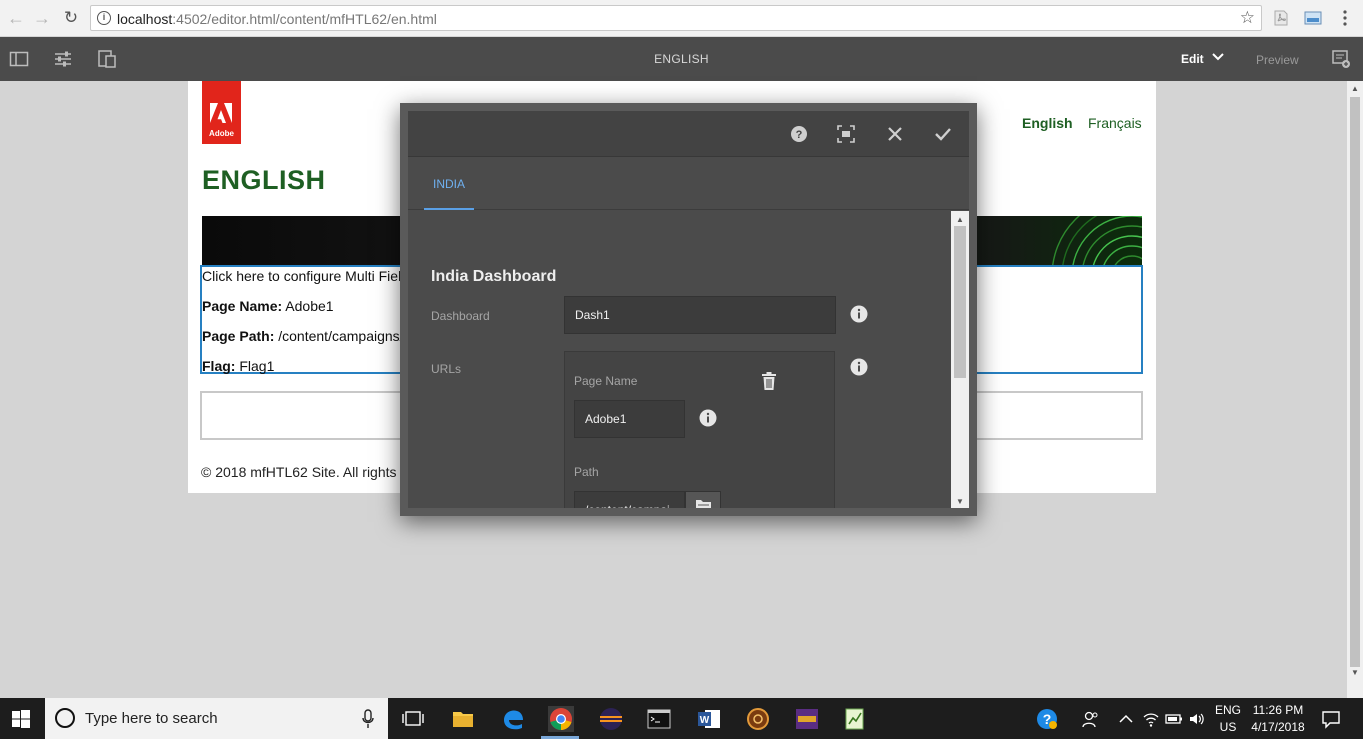  I want to click on notepad-plus-plus-icon, so click(855, 719).